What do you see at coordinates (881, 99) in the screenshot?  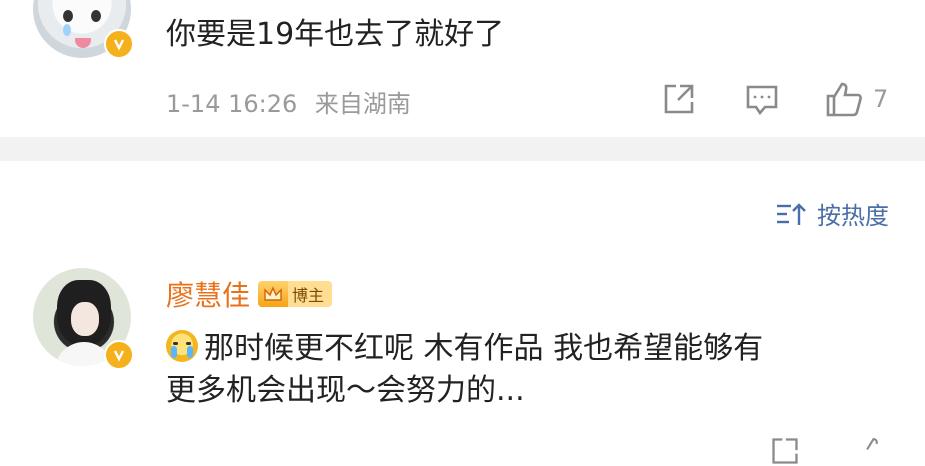 I see `like-count: 7` at bounding box center [881, 99].